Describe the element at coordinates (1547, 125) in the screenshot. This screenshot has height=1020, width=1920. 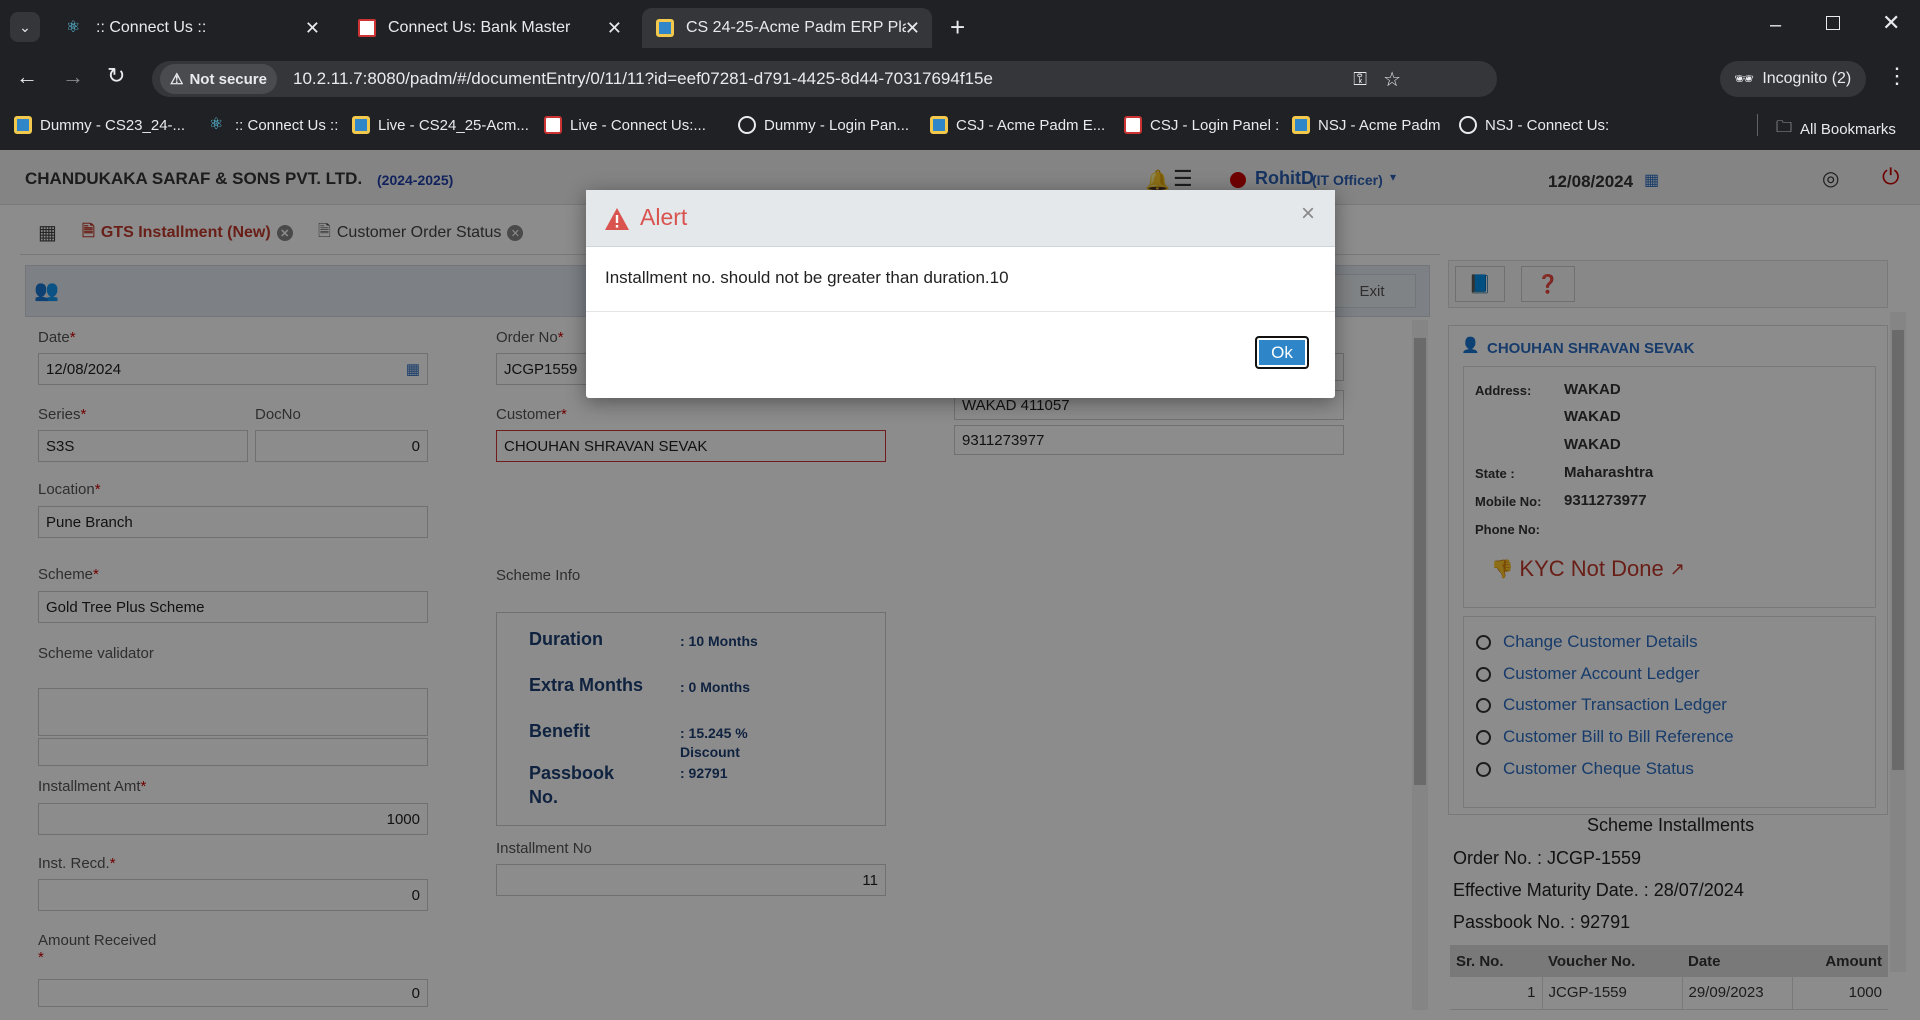
I see `bookmark-label: NSJ - Connect Us:` at that location.